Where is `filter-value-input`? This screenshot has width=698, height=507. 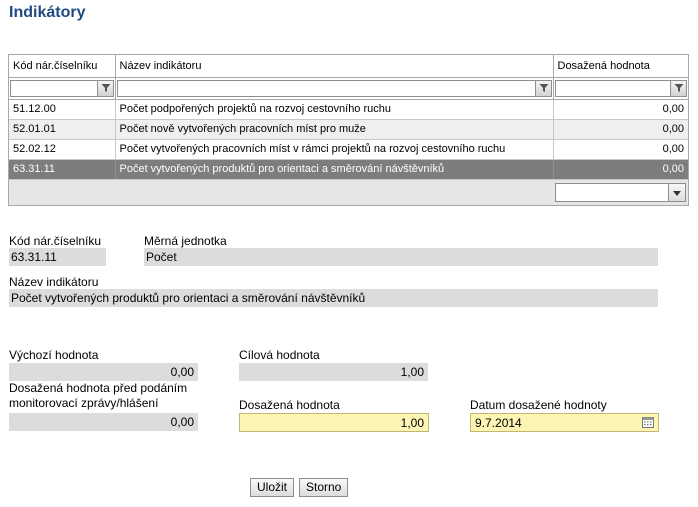
filter-value-input is located at coordinates (612, 88).